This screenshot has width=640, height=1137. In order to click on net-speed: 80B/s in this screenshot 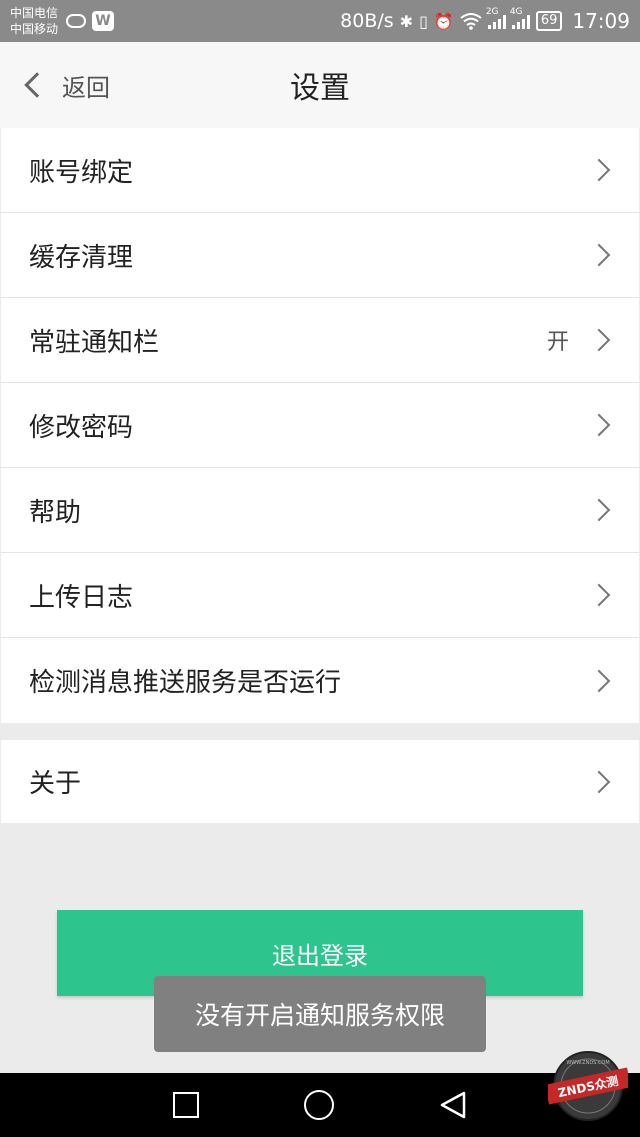, I will do `click(367, 21)`.